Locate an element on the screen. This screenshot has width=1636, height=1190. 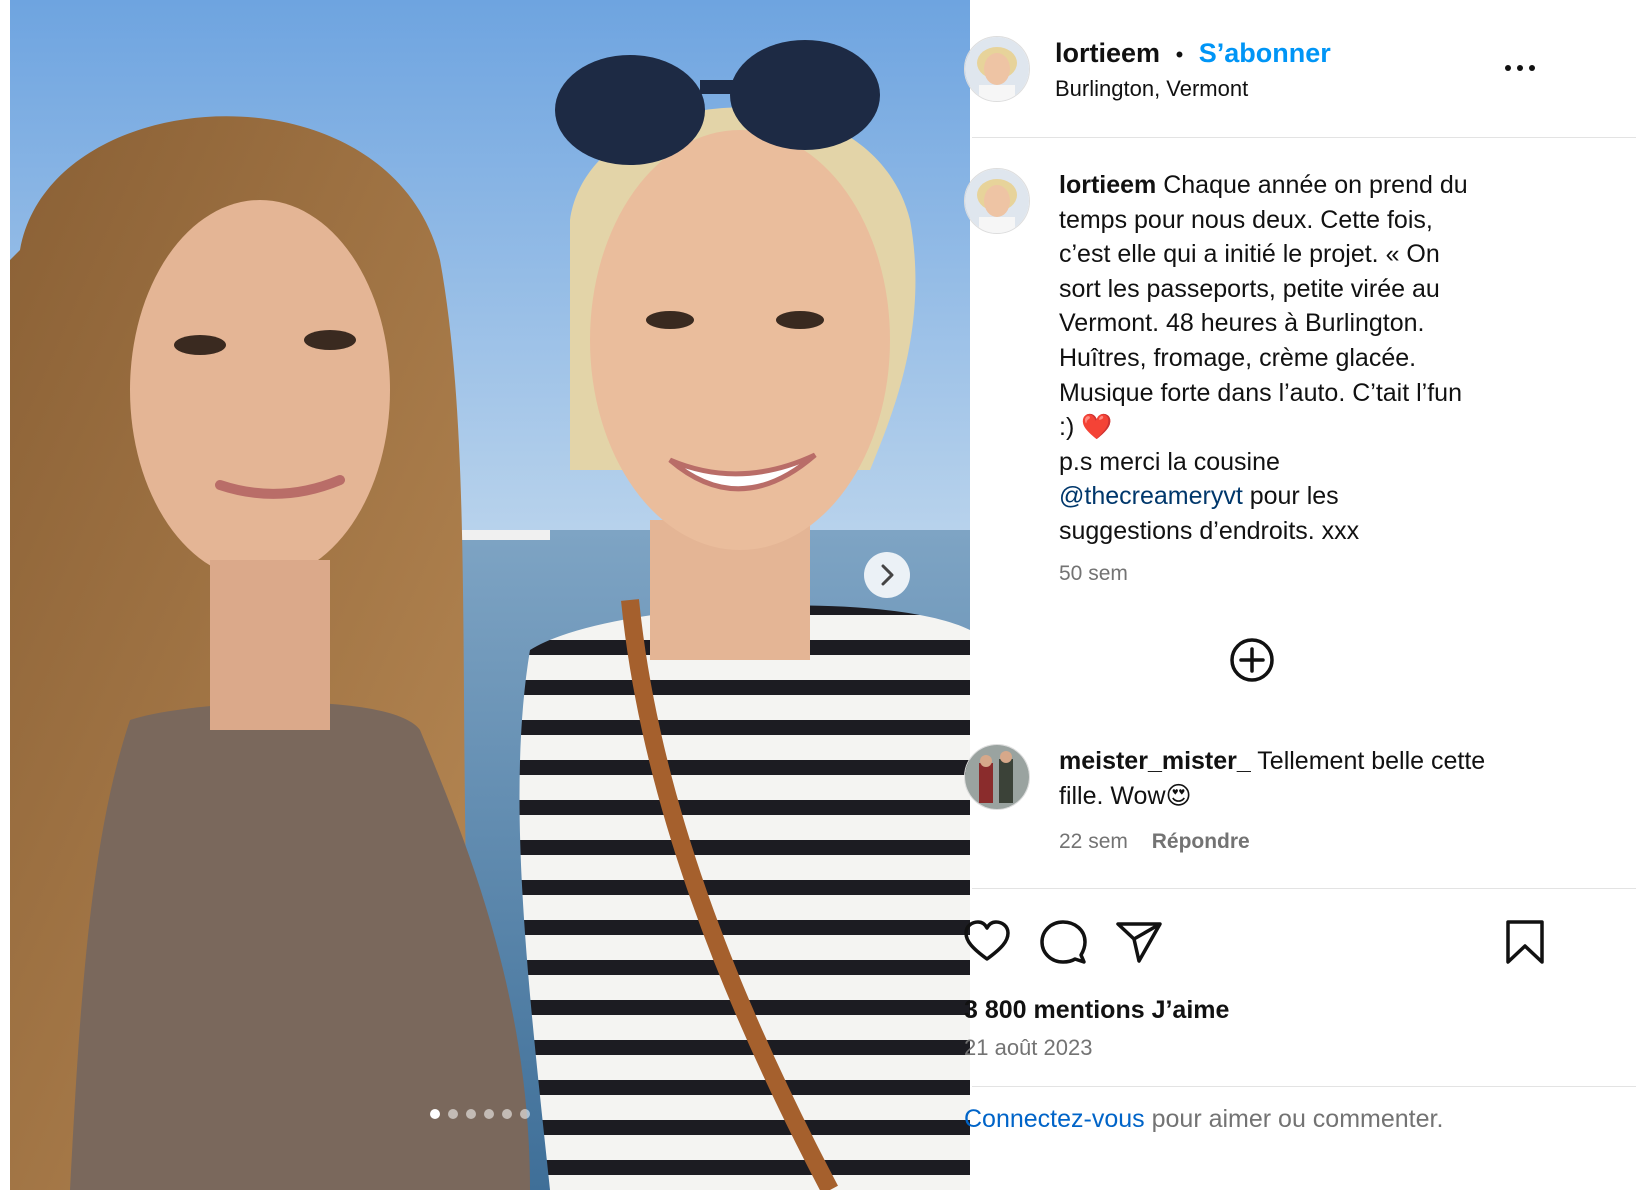
load-more-comments-button is located at coordinates (1252, 660).